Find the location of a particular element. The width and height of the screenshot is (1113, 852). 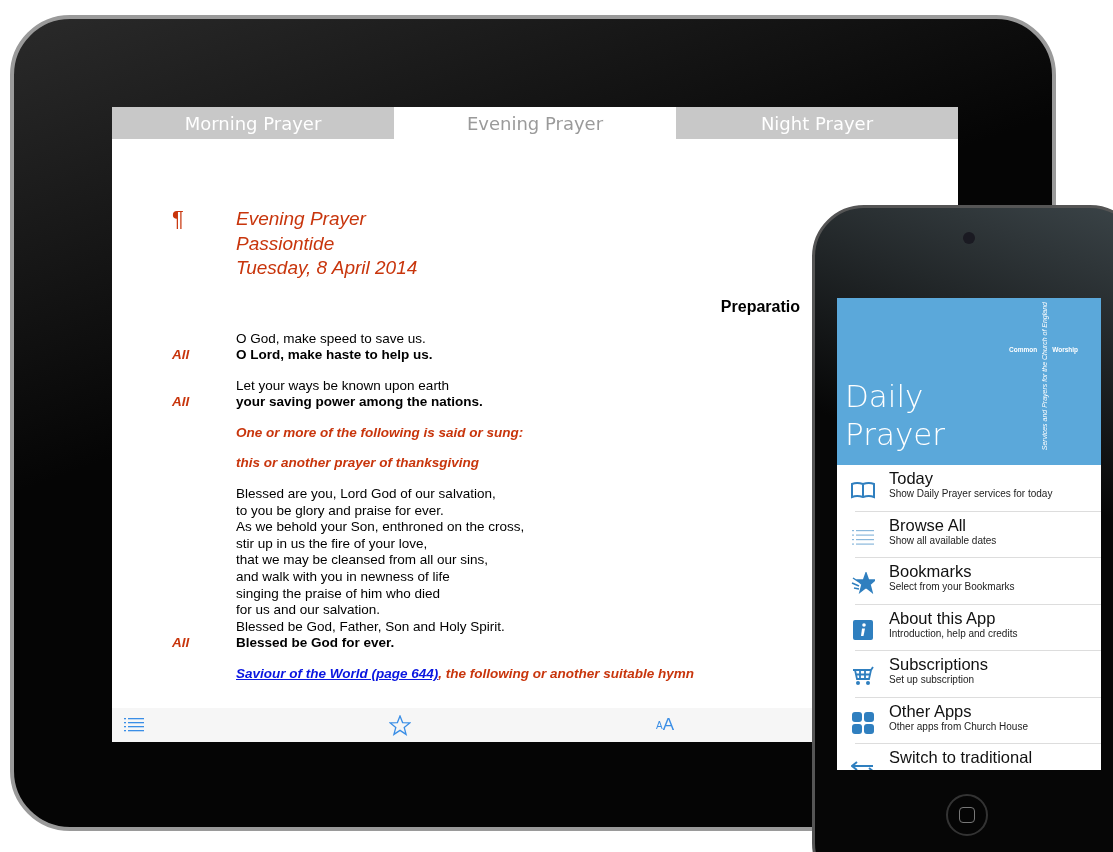

liturgy-line: Blessed be God, Father, Son and Holy Spirit. is located at coordinates (370, 627).